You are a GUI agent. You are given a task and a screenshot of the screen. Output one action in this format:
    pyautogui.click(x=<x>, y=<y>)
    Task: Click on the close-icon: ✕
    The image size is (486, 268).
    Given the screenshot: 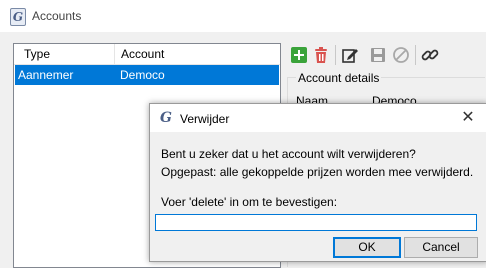 What is the action you would take?
    pyautogui.click(x=468, y=118)
    